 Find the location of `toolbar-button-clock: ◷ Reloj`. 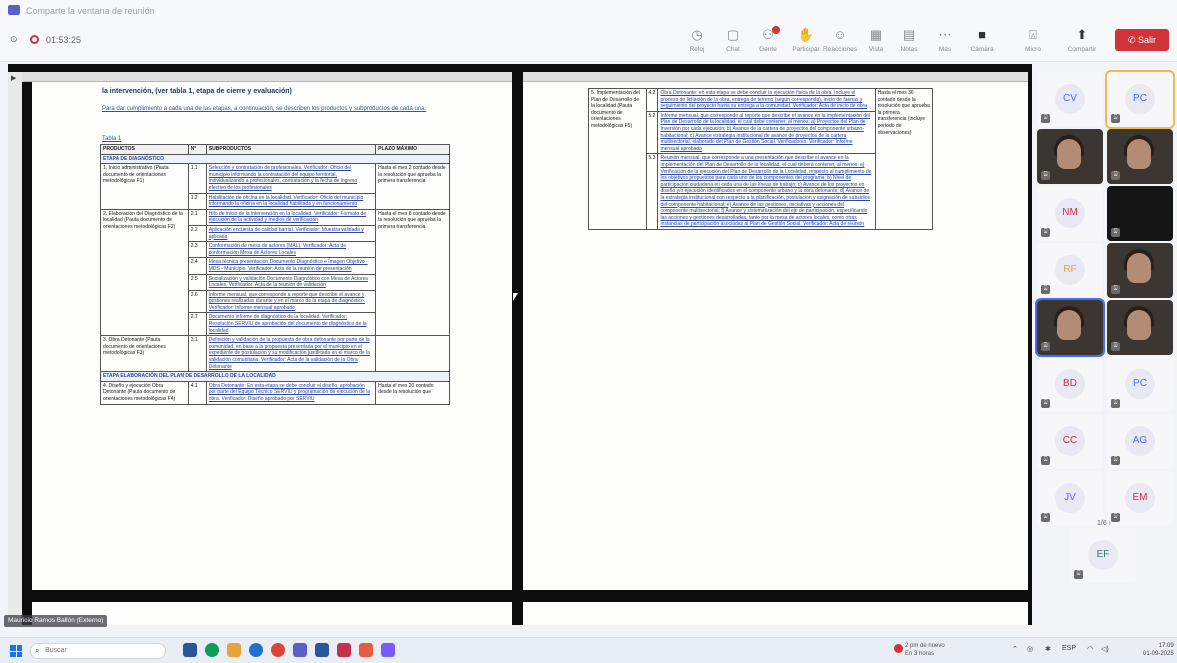

toolbar-button-clock: ◷ Reloj is located at coordinates (697, 40).